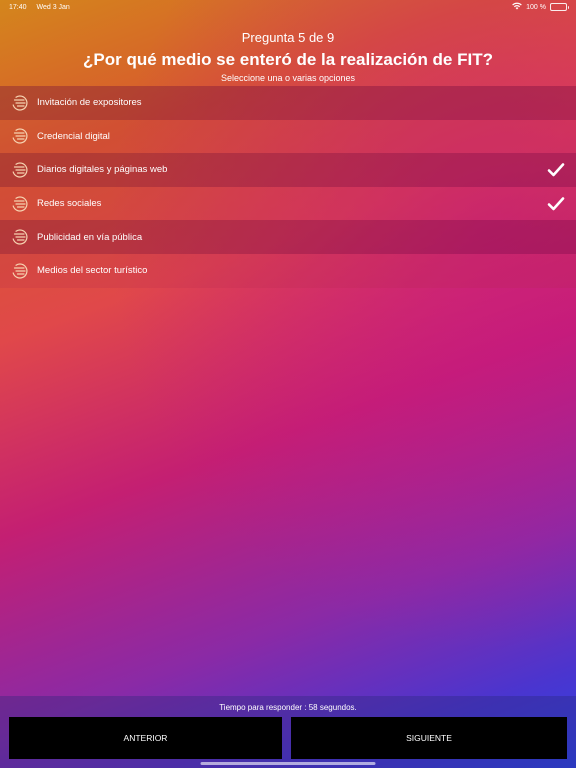 Image resolution: width=576 pixels, height=768 pixels. I want to click on home-indicator, so click(288, 763).